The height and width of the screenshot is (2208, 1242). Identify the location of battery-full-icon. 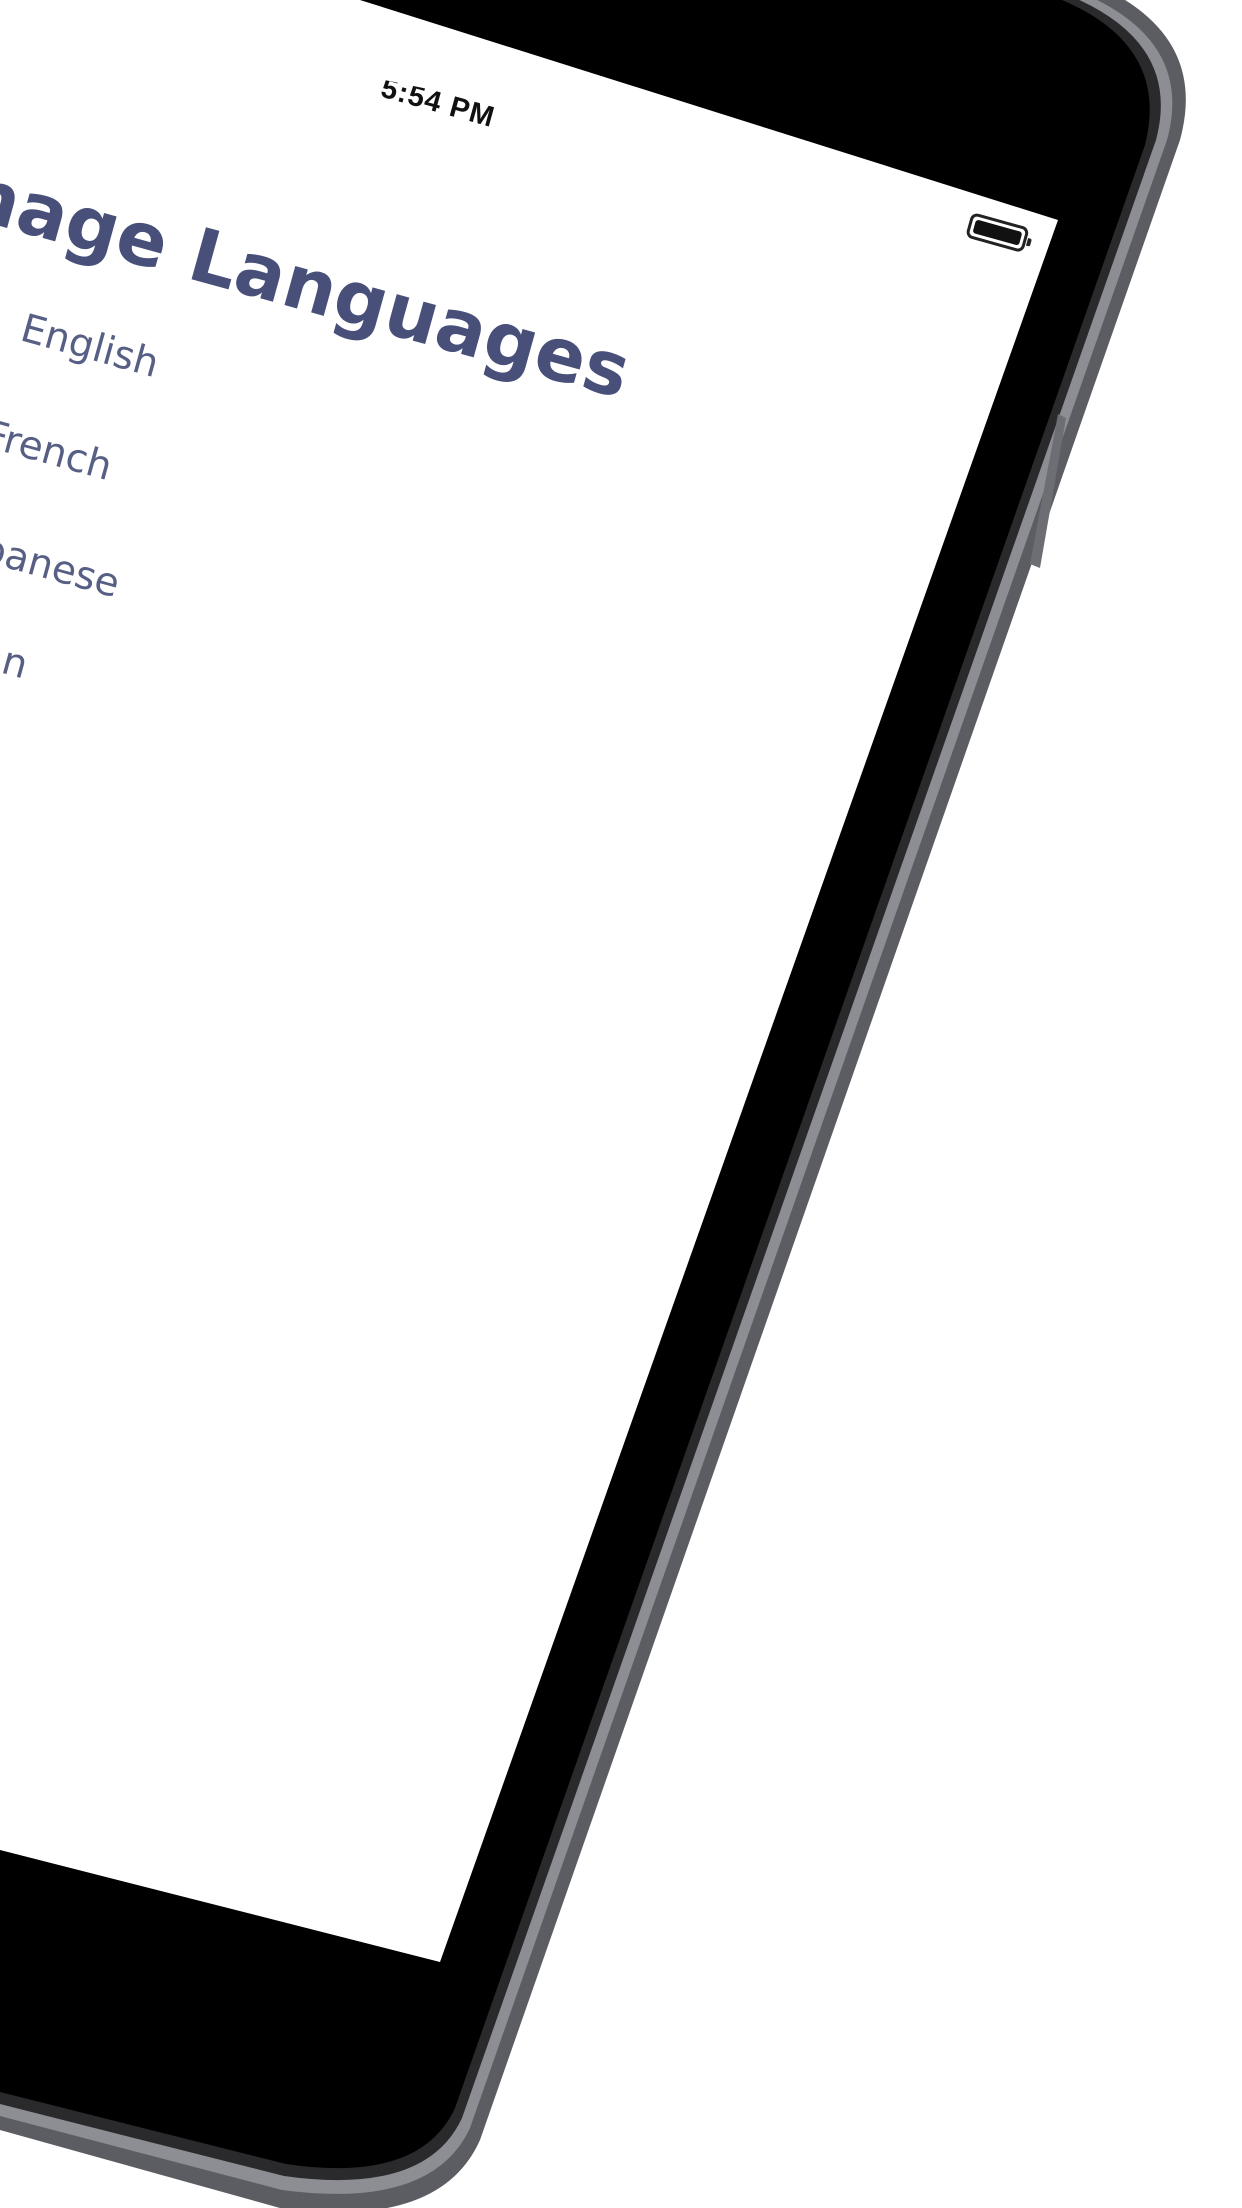
(998, 233).